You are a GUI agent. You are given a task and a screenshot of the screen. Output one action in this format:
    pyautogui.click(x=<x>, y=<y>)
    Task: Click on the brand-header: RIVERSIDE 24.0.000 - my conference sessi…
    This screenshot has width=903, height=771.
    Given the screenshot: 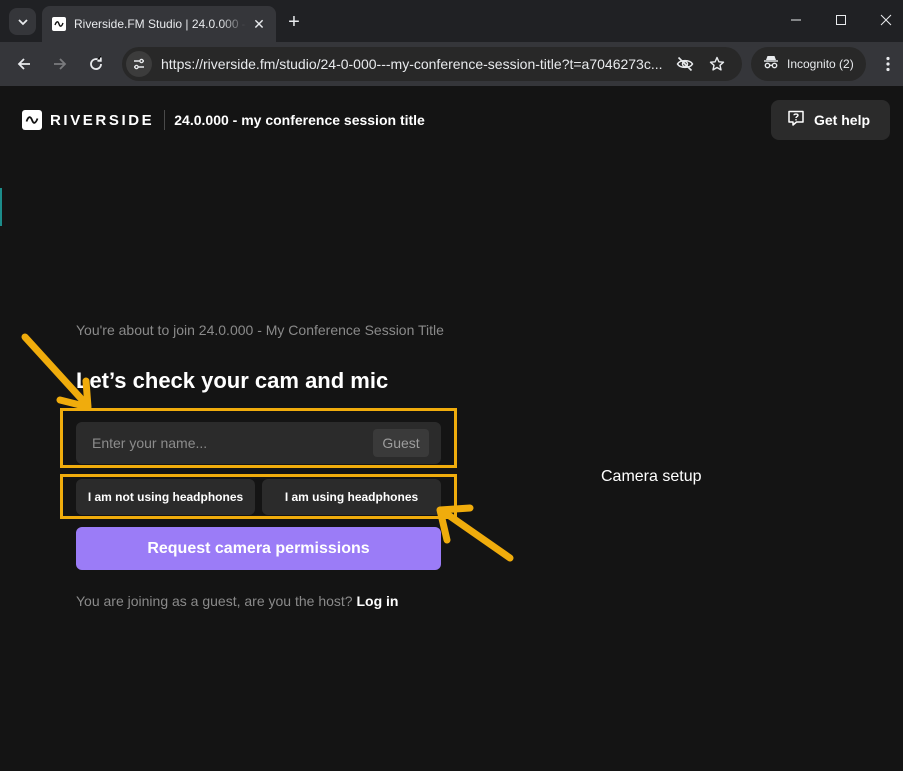 What is the action you would take?
    pyautogui.click(x=223, y=120)
    